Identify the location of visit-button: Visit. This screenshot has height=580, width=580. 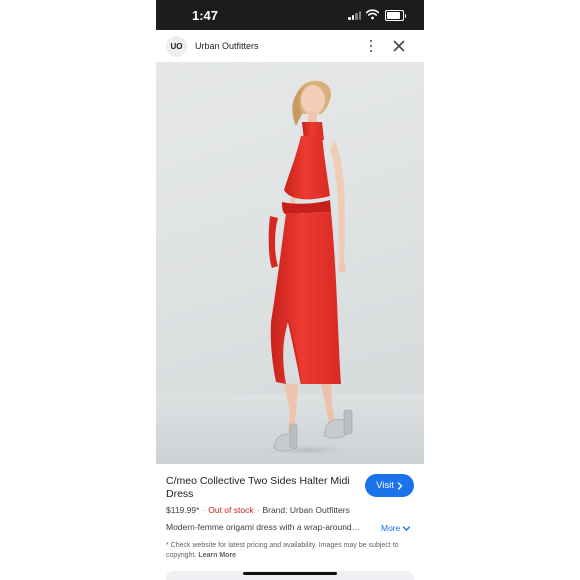
(389, 485).